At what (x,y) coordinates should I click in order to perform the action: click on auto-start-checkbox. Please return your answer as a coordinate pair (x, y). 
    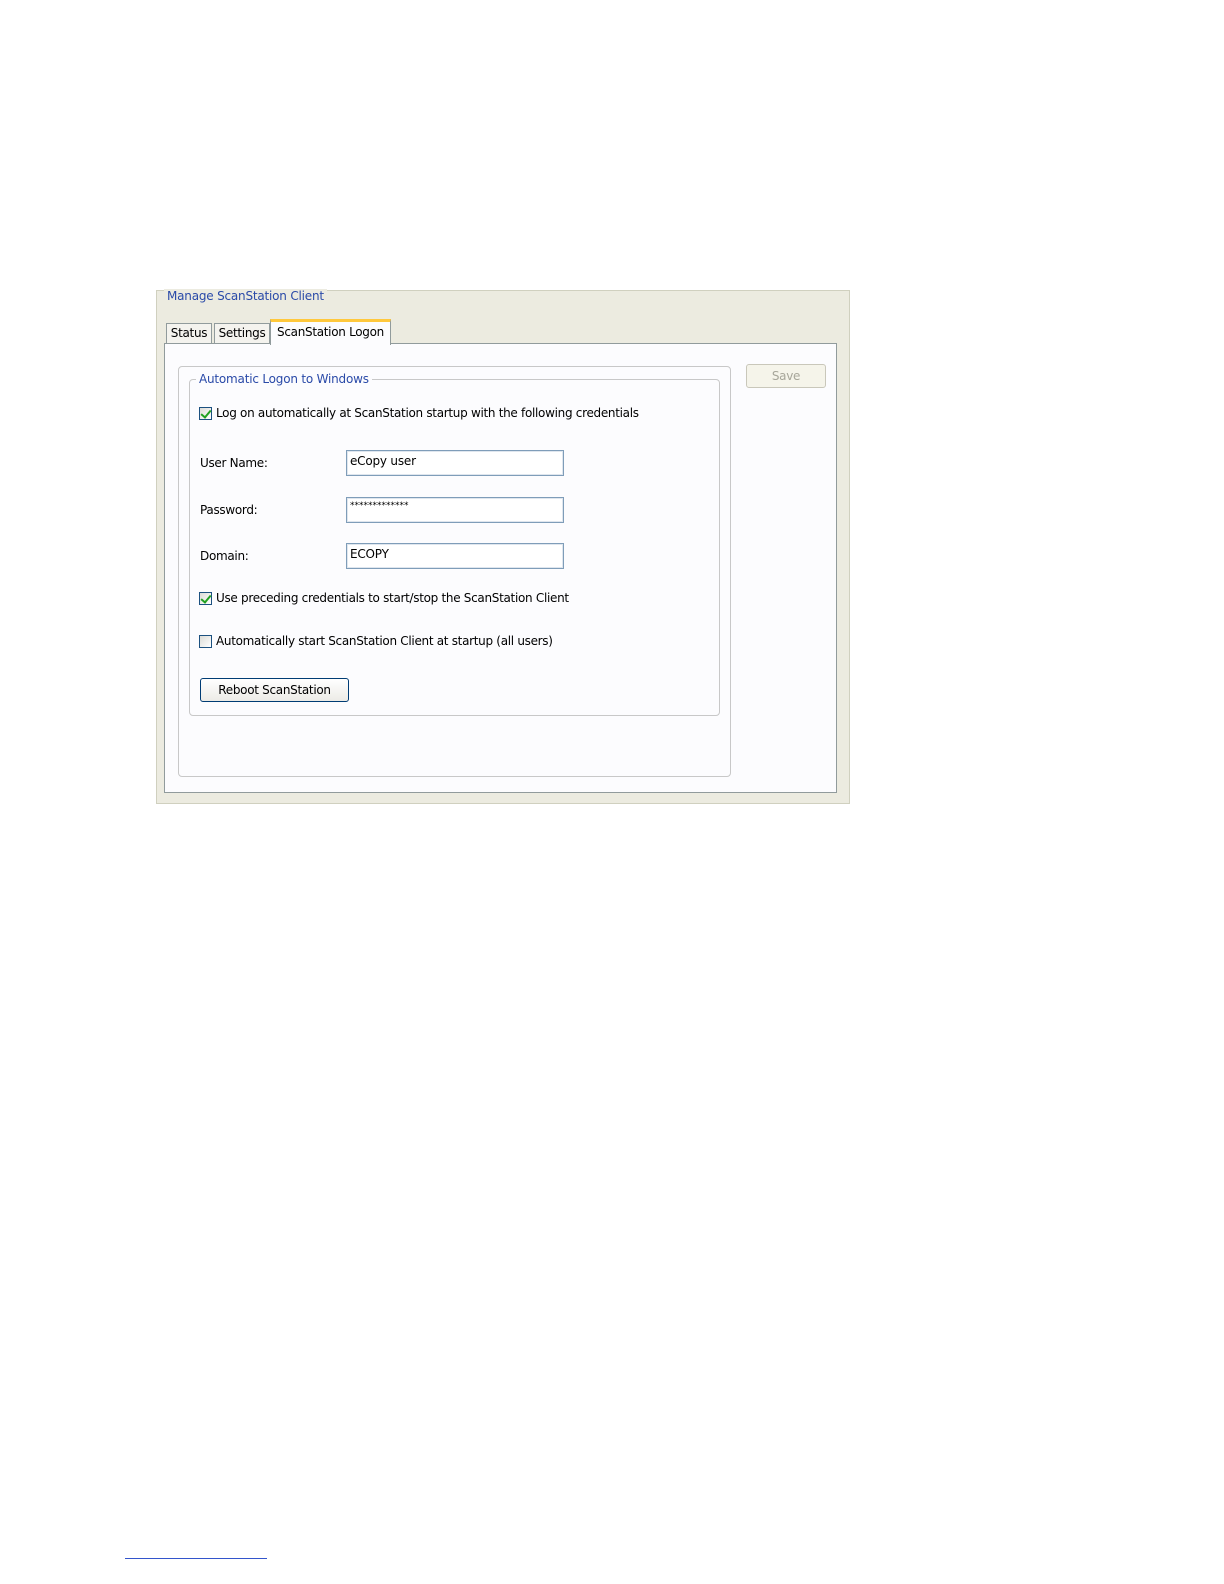
    Looking at the image, I should click on (205, 641).